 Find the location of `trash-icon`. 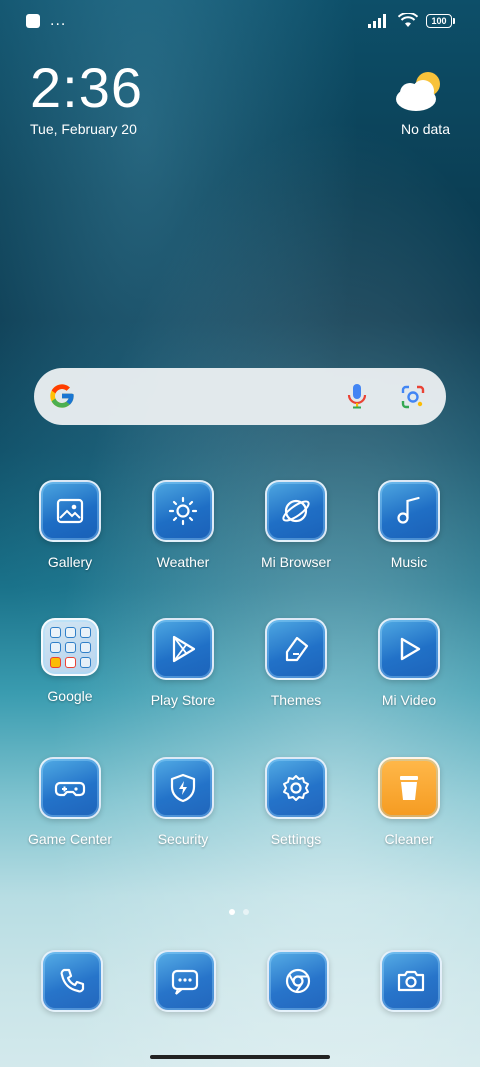

trash-icon is located at coordinates (409, 788).